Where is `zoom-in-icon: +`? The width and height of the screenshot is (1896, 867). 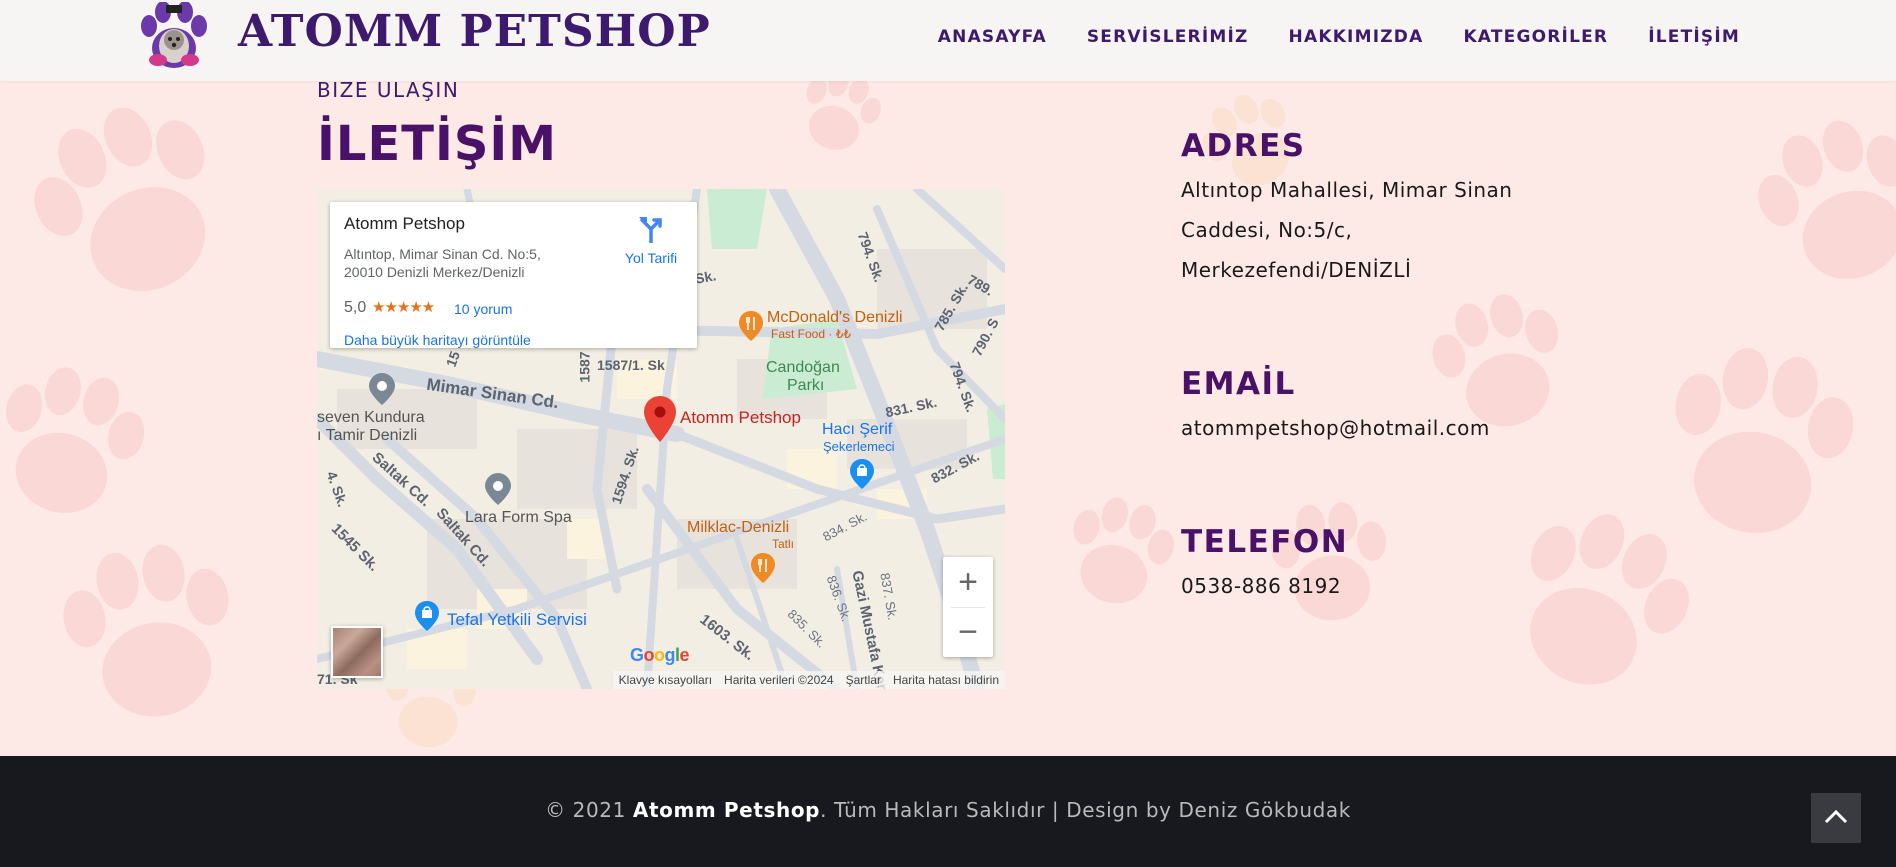
zoom-in-icon: + is located at coordinates (968, 582).